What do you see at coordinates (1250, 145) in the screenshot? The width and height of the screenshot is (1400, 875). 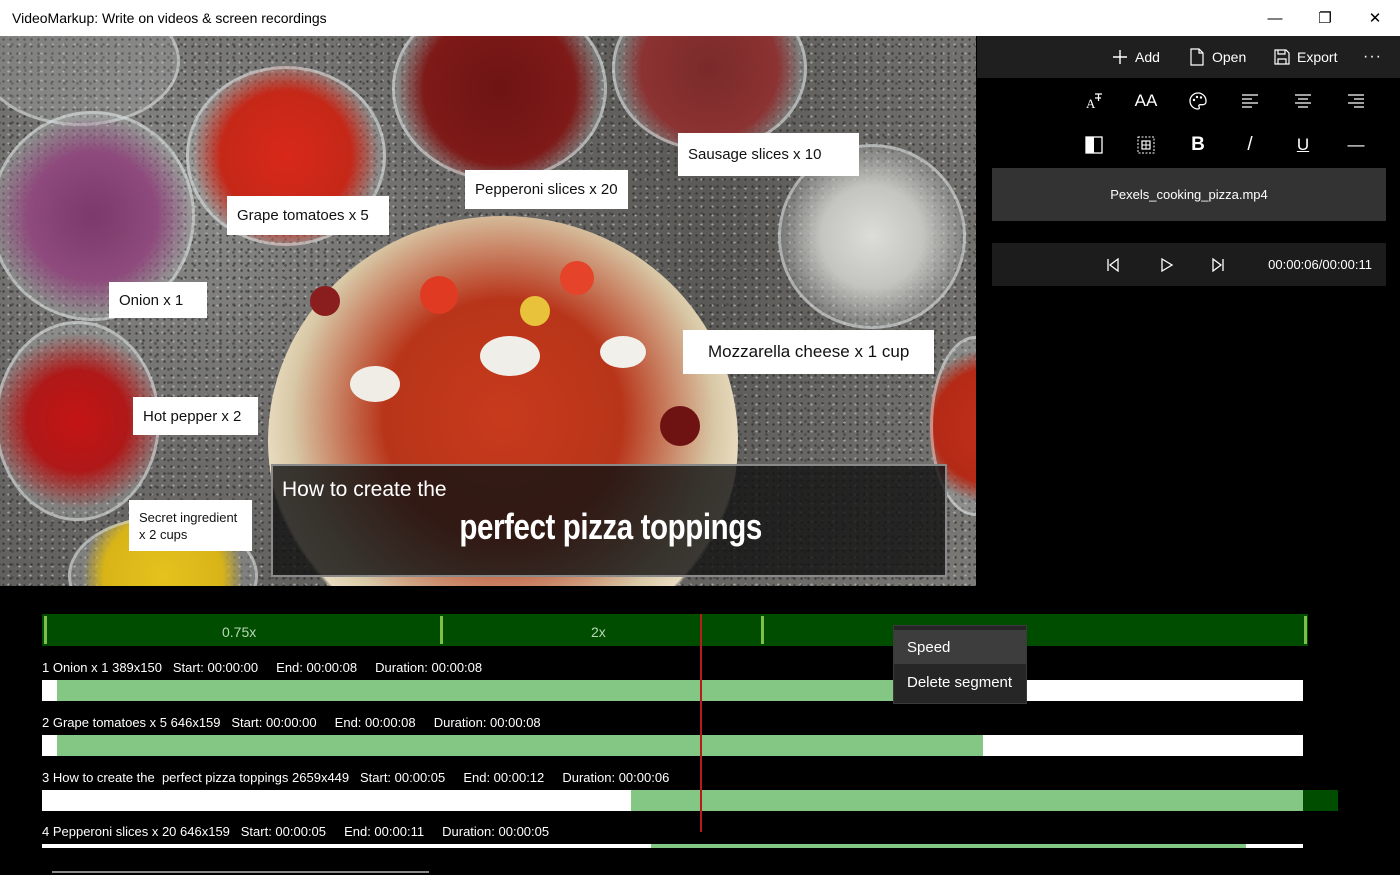 I see `italic-button: /` at bounding box center [1250, 145].